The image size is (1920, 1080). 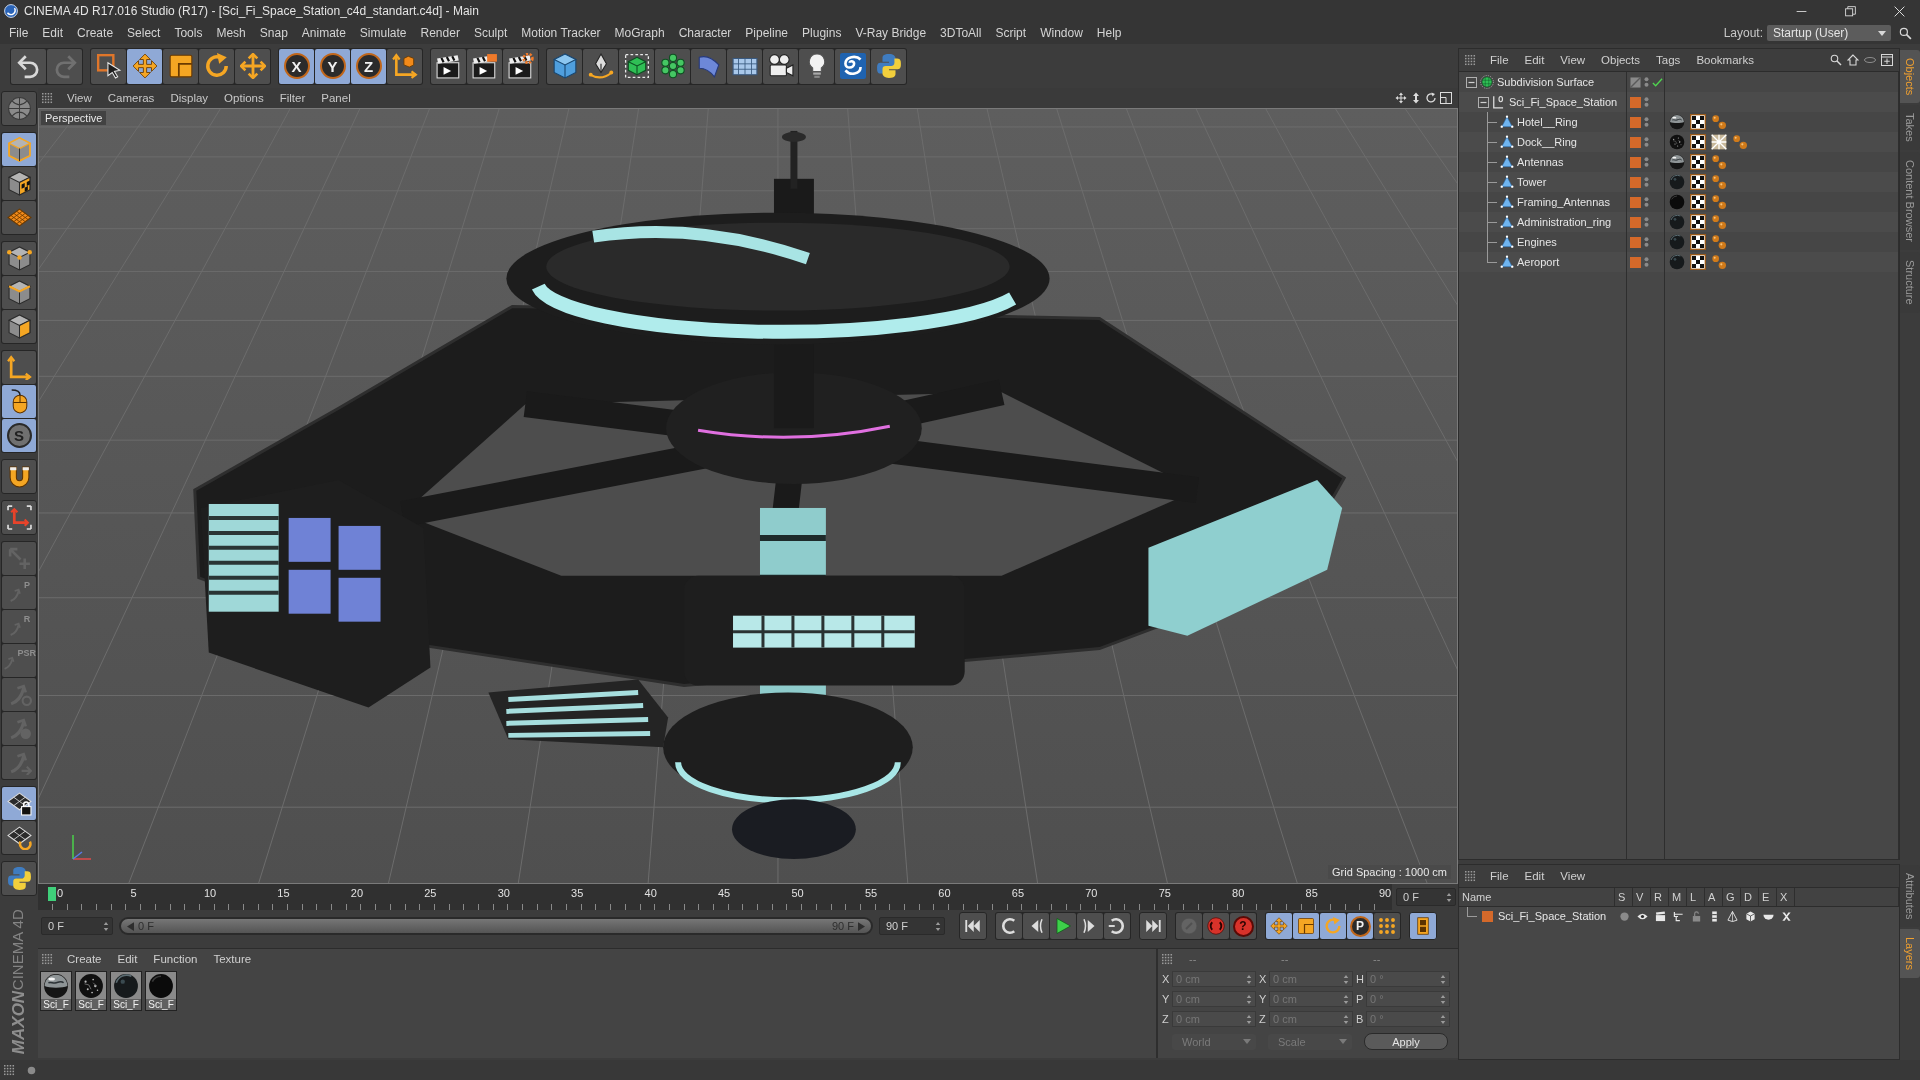 What do you see at coordinates (1660, 897) in the screenshot?
I see `column-header: R` at bounding box center [1660, 897].